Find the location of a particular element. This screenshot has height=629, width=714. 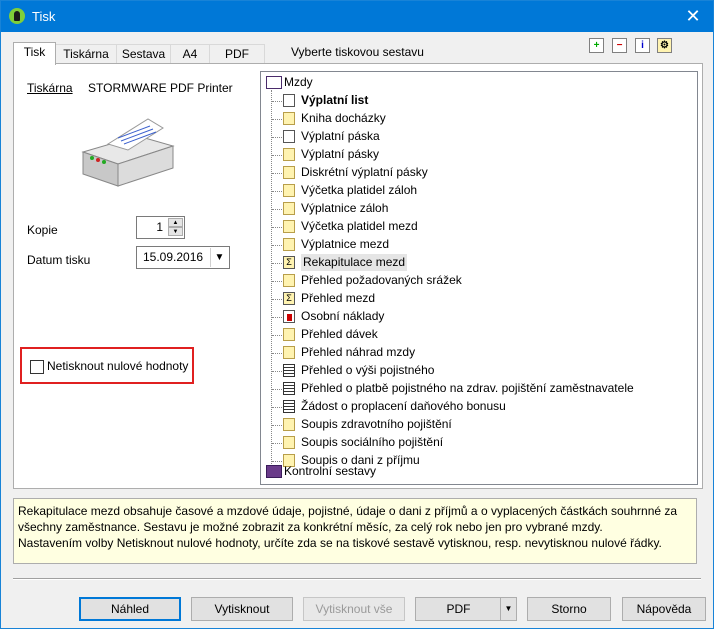

help-button: Nápověda is located at coordinates (664, 609).